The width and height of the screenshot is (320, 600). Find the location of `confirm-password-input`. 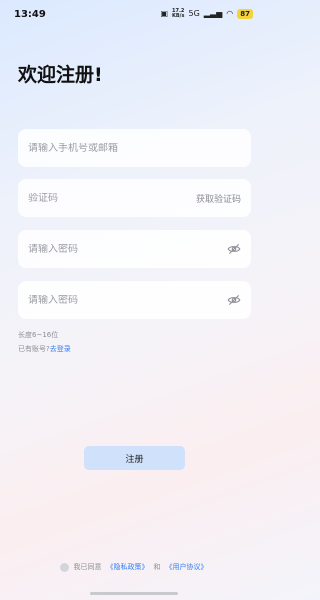

confirm-password-input is located at coordinates (113, 300).